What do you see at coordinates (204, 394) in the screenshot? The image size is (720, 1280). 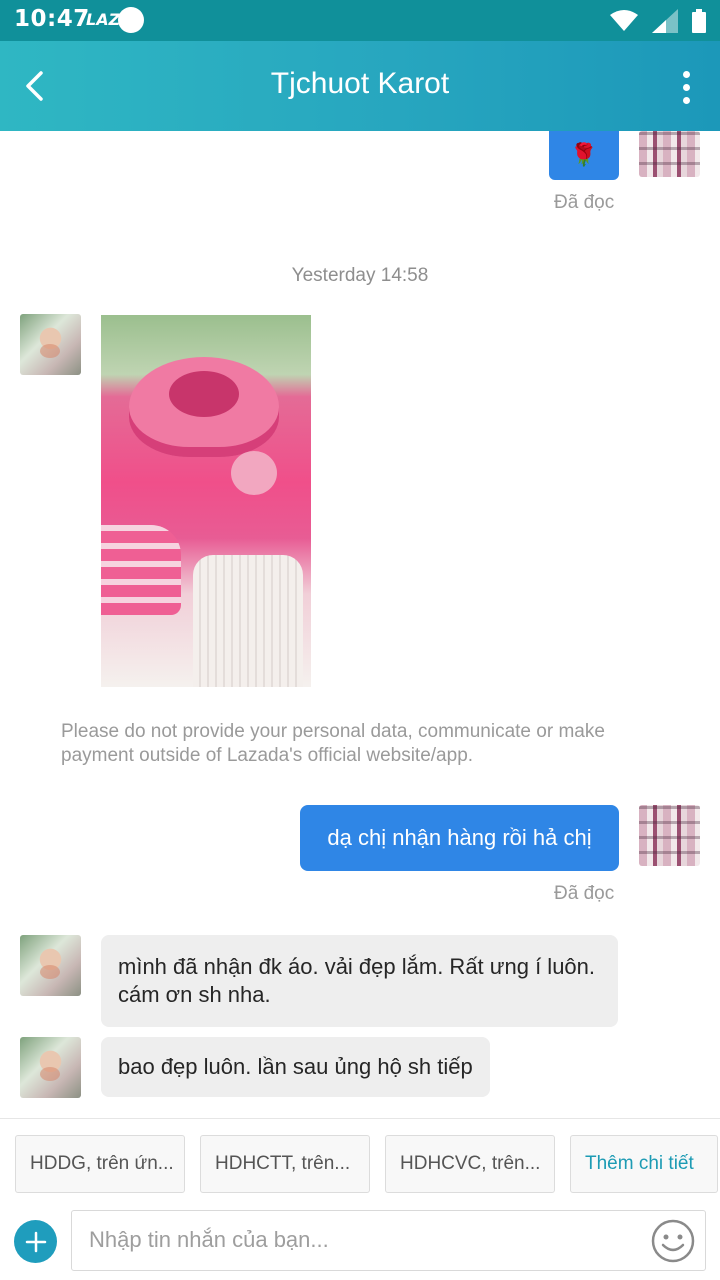 I see `photo-hood-inner` at bounding box center [204, 394].